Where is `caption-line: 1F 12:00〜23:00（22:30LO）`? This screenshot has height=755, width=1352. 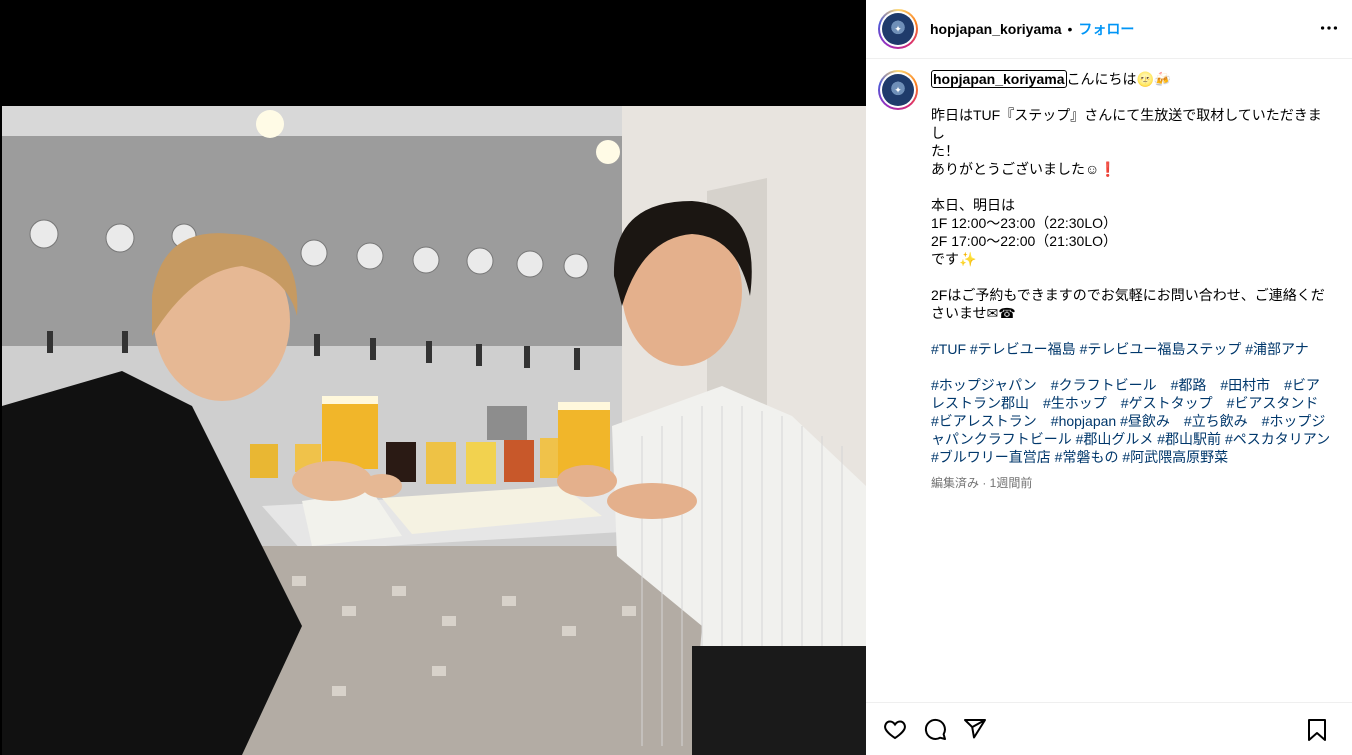 caption-line: 1F 12:00〜23:00（22:30LO） is located at coordinates (1024, 223).